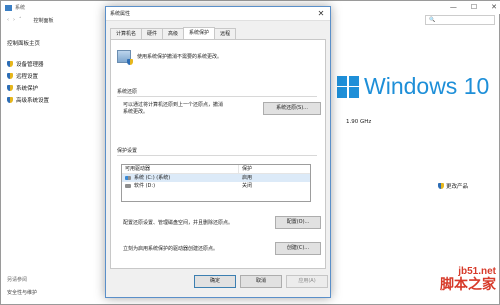 The image size is (500, 305). What do you see at coordinates (218, 14) in the screenshot?
I see `dialog-titlebar: 系统属性 ✕` at bounding box center [218, 14].